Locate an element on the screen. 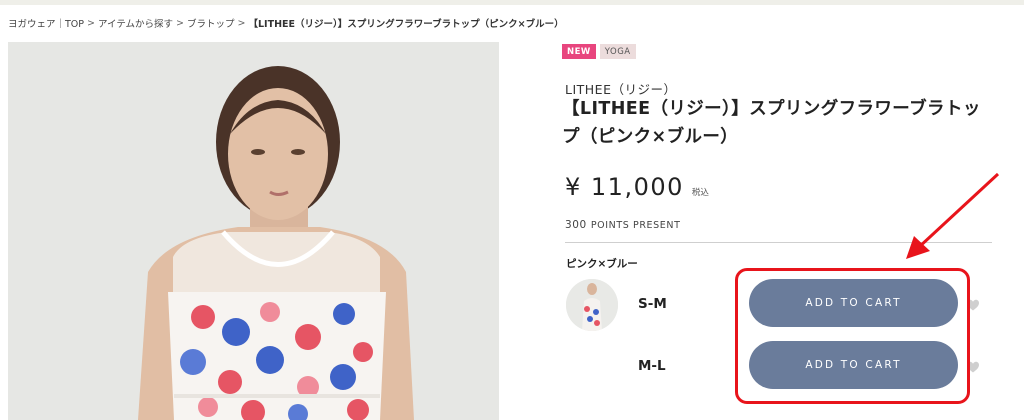 The height and width of the screenshot is (420, 1024). badges: NEW YOGA is located at coordinates (599, 51).